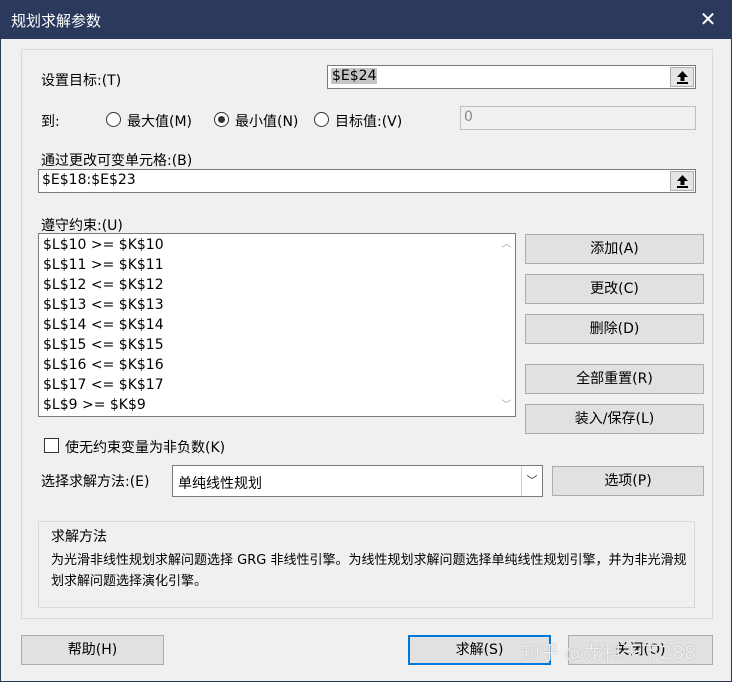 The image size is (732, 682). What do you see at coordinates (103, 345) in the screenshot?
I see `list-item: $L$15 <= $K$15` at bounding box center [103, 345].